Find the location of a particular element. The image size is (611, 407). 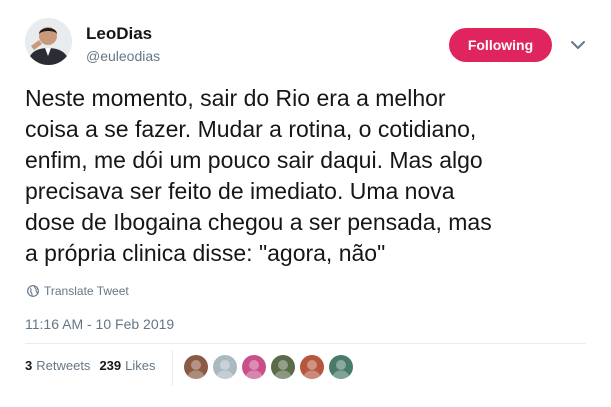

liker-avatars is located at coordinates (271, 367).